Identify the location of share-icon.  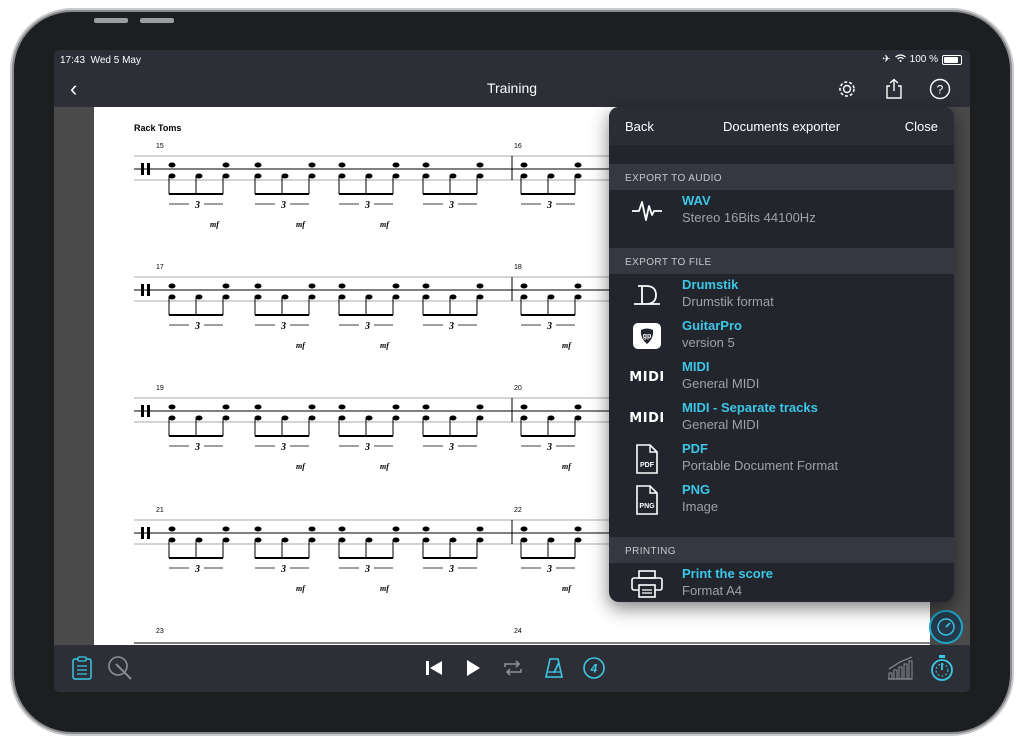
(894, 89).